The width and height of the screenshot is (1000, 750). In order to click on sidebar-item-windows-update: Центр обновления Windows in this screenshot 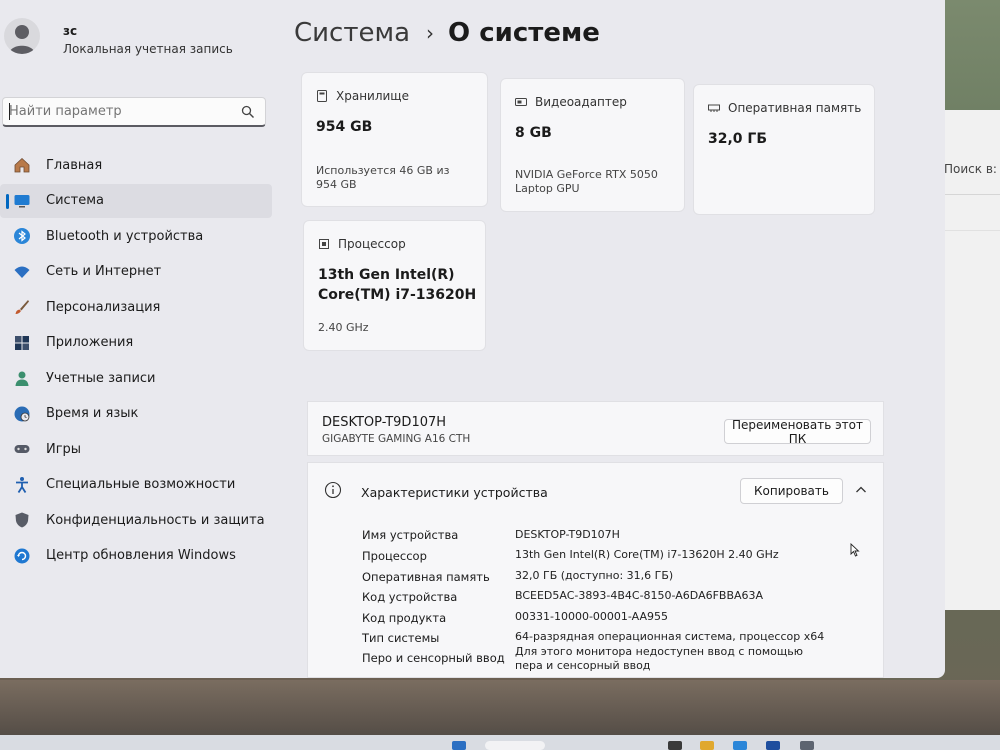, I will do `click(136, 556)`.